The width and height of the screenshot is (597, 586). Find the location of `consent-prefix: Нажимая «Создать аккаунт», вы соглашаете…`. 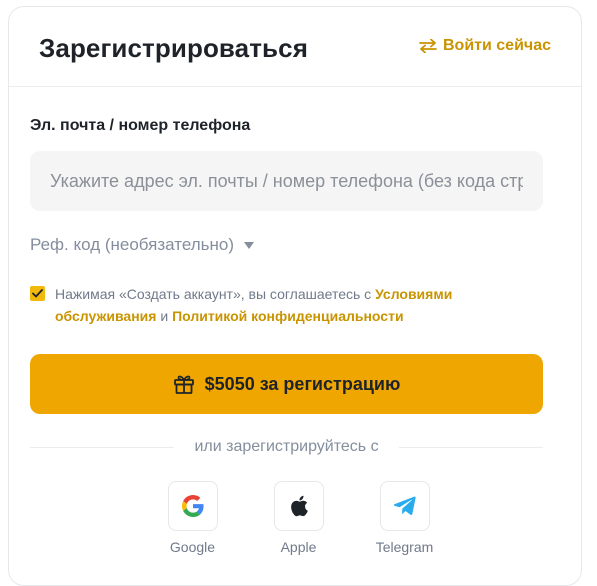

consent-prefix: Нажимая «Создать аккаунт», вы соглашаете… is located at coordinates (215, 294).